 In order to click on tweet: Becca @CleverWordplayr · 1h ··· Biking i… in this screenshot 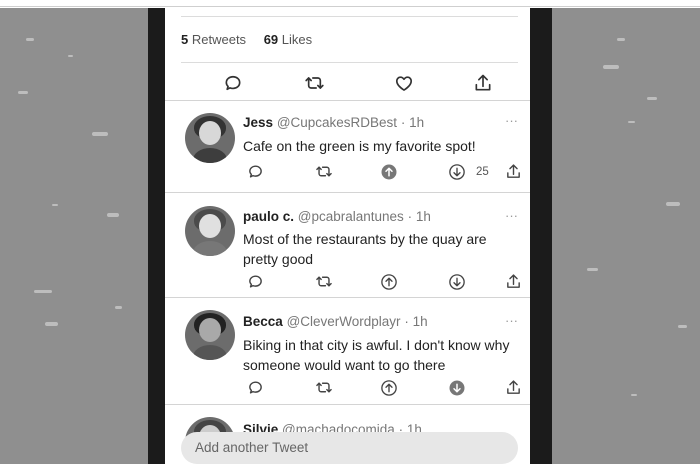, I will do `click(347, 351)`.